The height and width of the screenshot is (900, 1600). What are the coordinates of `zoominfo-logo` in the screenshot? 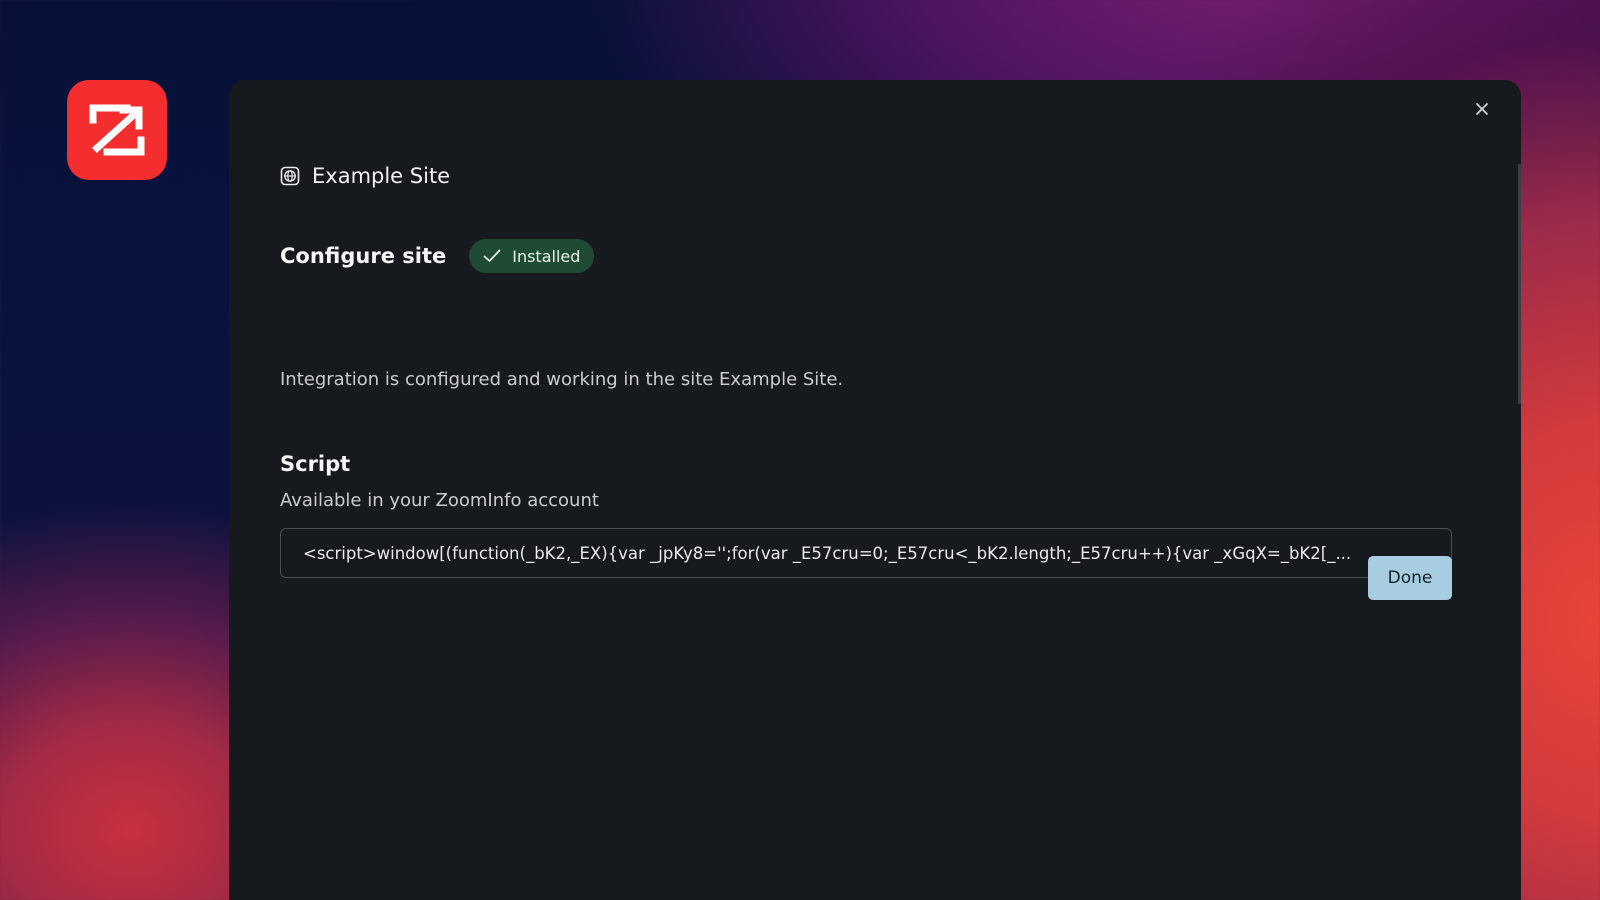 It's located at (117, 130).